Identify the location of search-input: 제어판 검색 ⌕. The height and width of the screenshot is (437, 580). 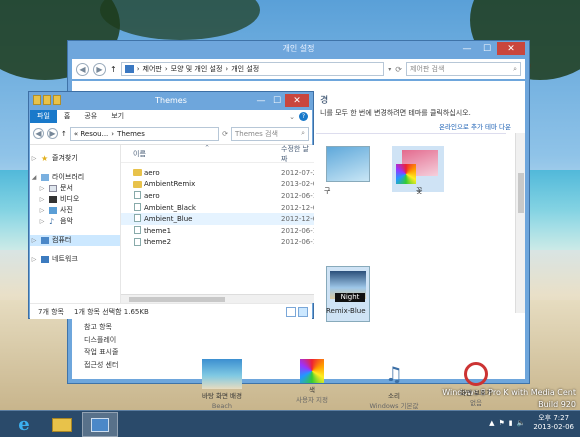
(463, 69).